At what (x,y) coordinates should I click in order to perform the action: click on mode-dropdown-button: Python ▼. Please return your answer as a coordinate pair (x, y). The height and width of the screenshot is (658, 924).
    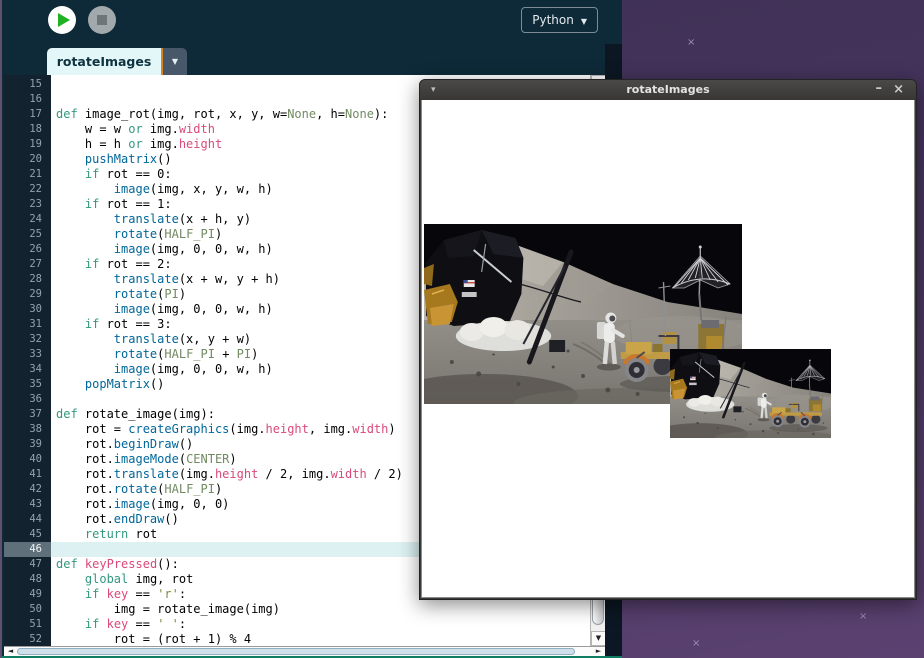
    Looking at the image, I should click on (559, 20).